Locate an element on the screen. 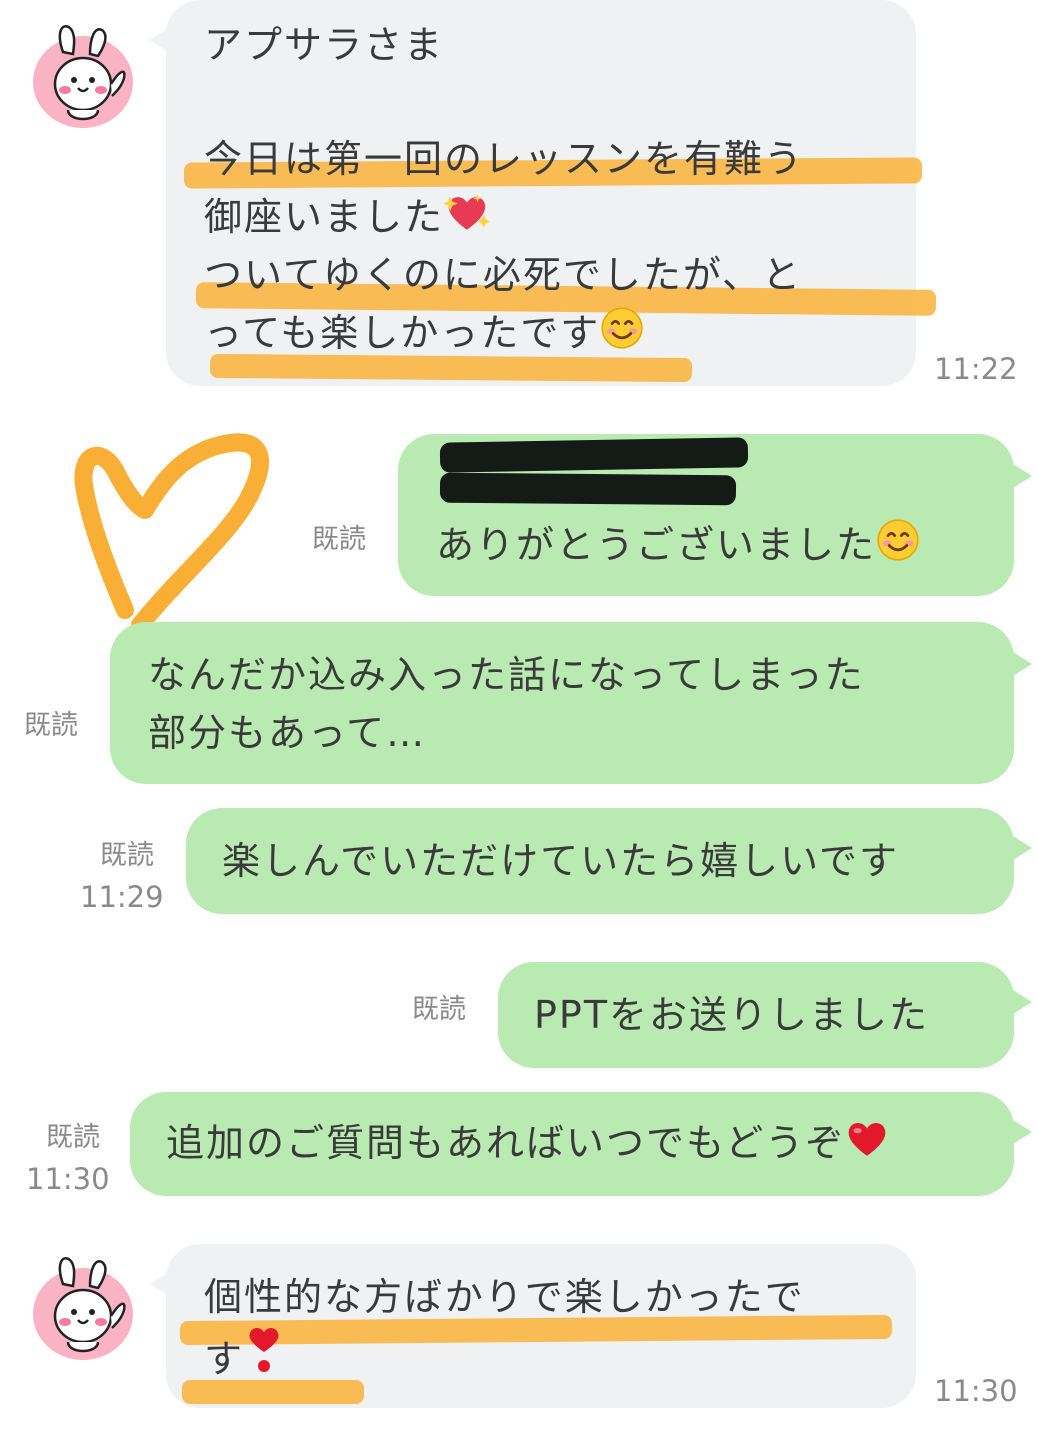 The width and height of the screenshot is (1038, 1448). red-heart-icon is located at coordinates (867, 1147).